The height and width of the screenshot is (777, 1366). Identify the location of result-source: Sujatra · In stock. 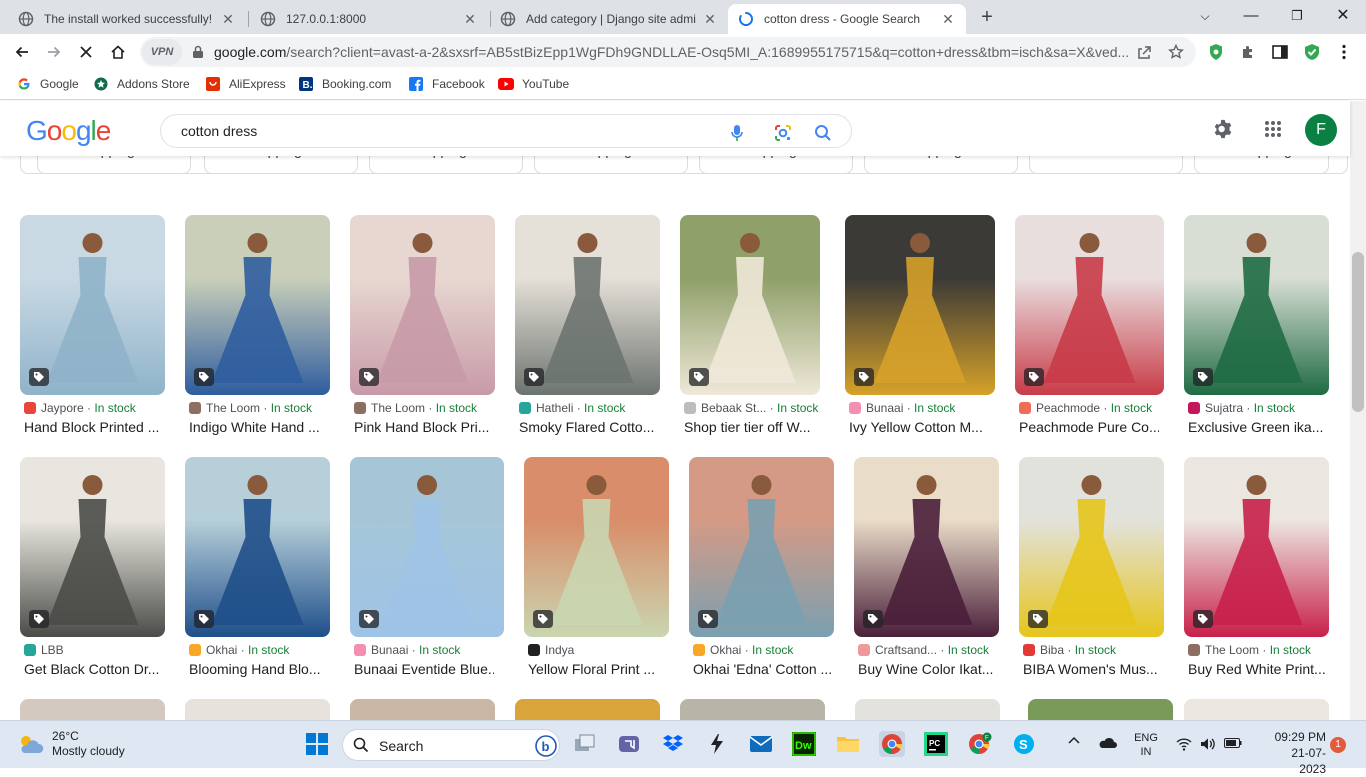
(1263, 408).